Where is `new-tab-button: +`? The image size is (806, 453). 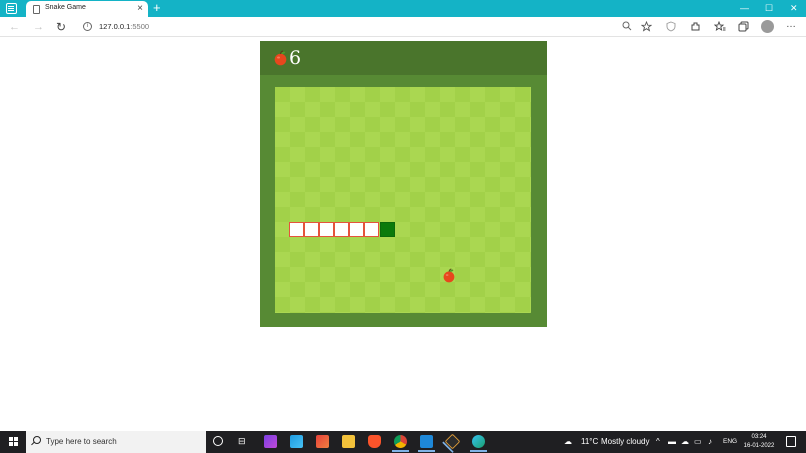
new-tab-button: + is located at coordinates (157, 8).